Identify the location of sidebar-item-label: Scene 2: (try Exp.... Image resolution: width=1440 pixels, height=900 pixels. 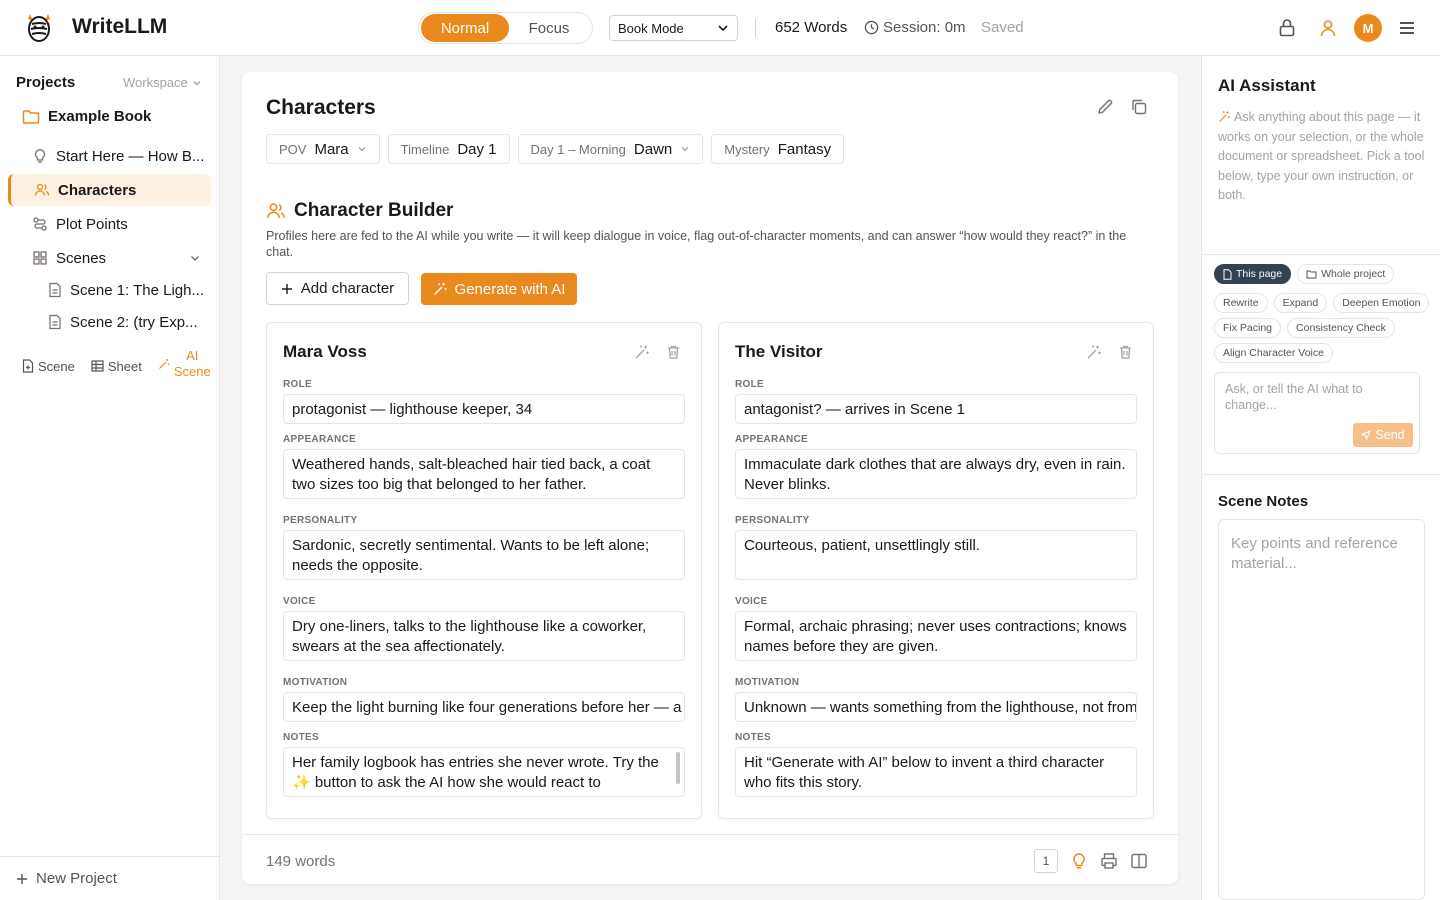
(134, 322).